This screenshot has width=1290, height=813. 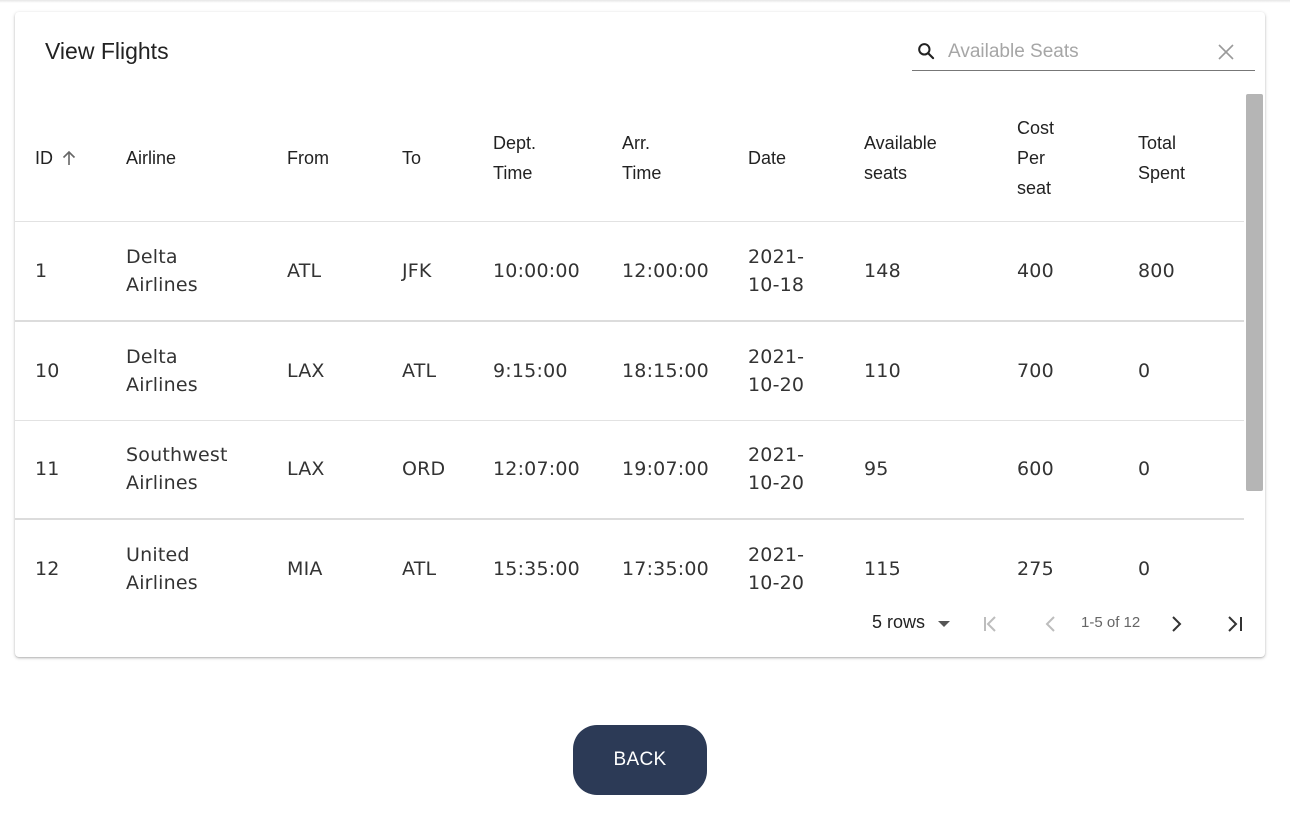 What do you see at coordinates (882, 271) in the screenshot?
I see `cell-available-seats: 148` at bounding box center [882, 271].